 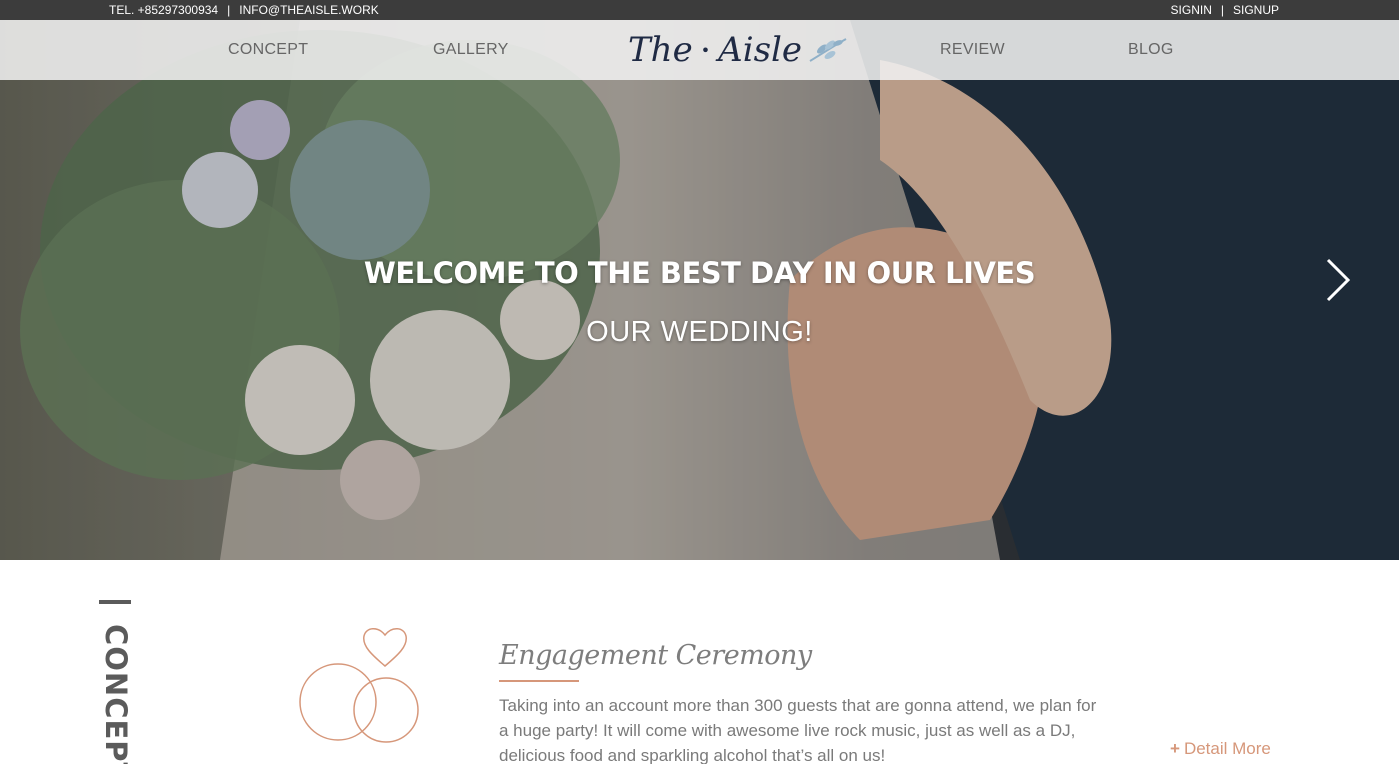 I want to click on hero-title: WELCOME TO THE BEST DAY IN OUR LIVES, so click(x=699, y=273).